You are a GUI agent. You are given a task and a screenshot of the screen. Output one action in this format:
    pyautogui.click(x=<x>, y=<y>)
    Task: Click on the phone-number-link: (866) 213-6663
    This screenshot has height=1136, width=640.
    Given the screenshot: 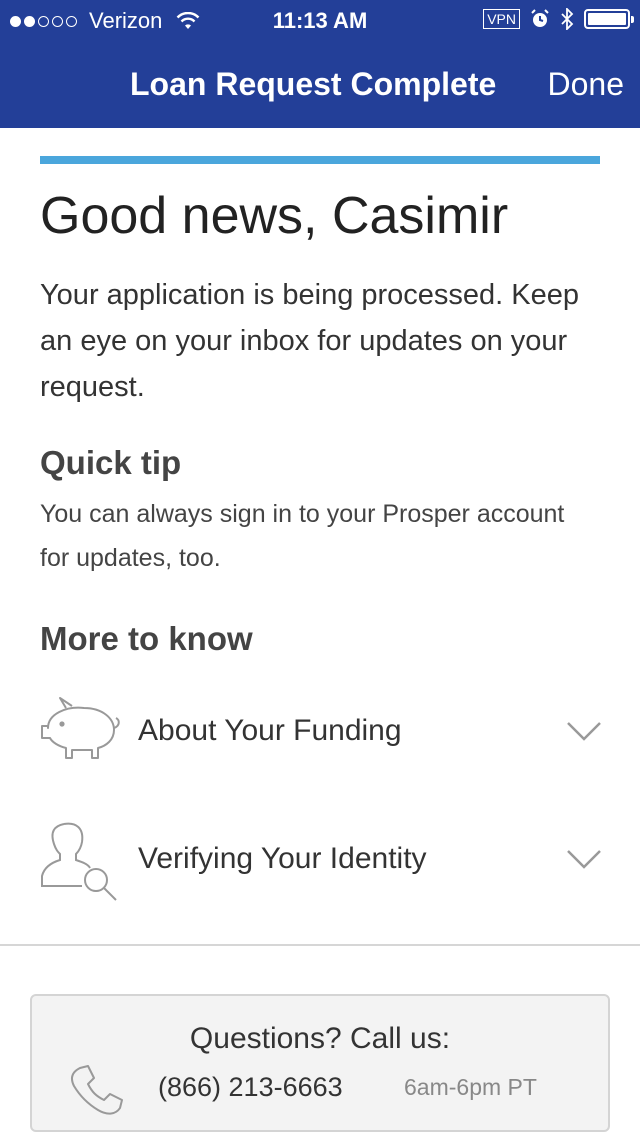 What is the action you would take?
    pyautogui.click(x=250, y=1087)
    